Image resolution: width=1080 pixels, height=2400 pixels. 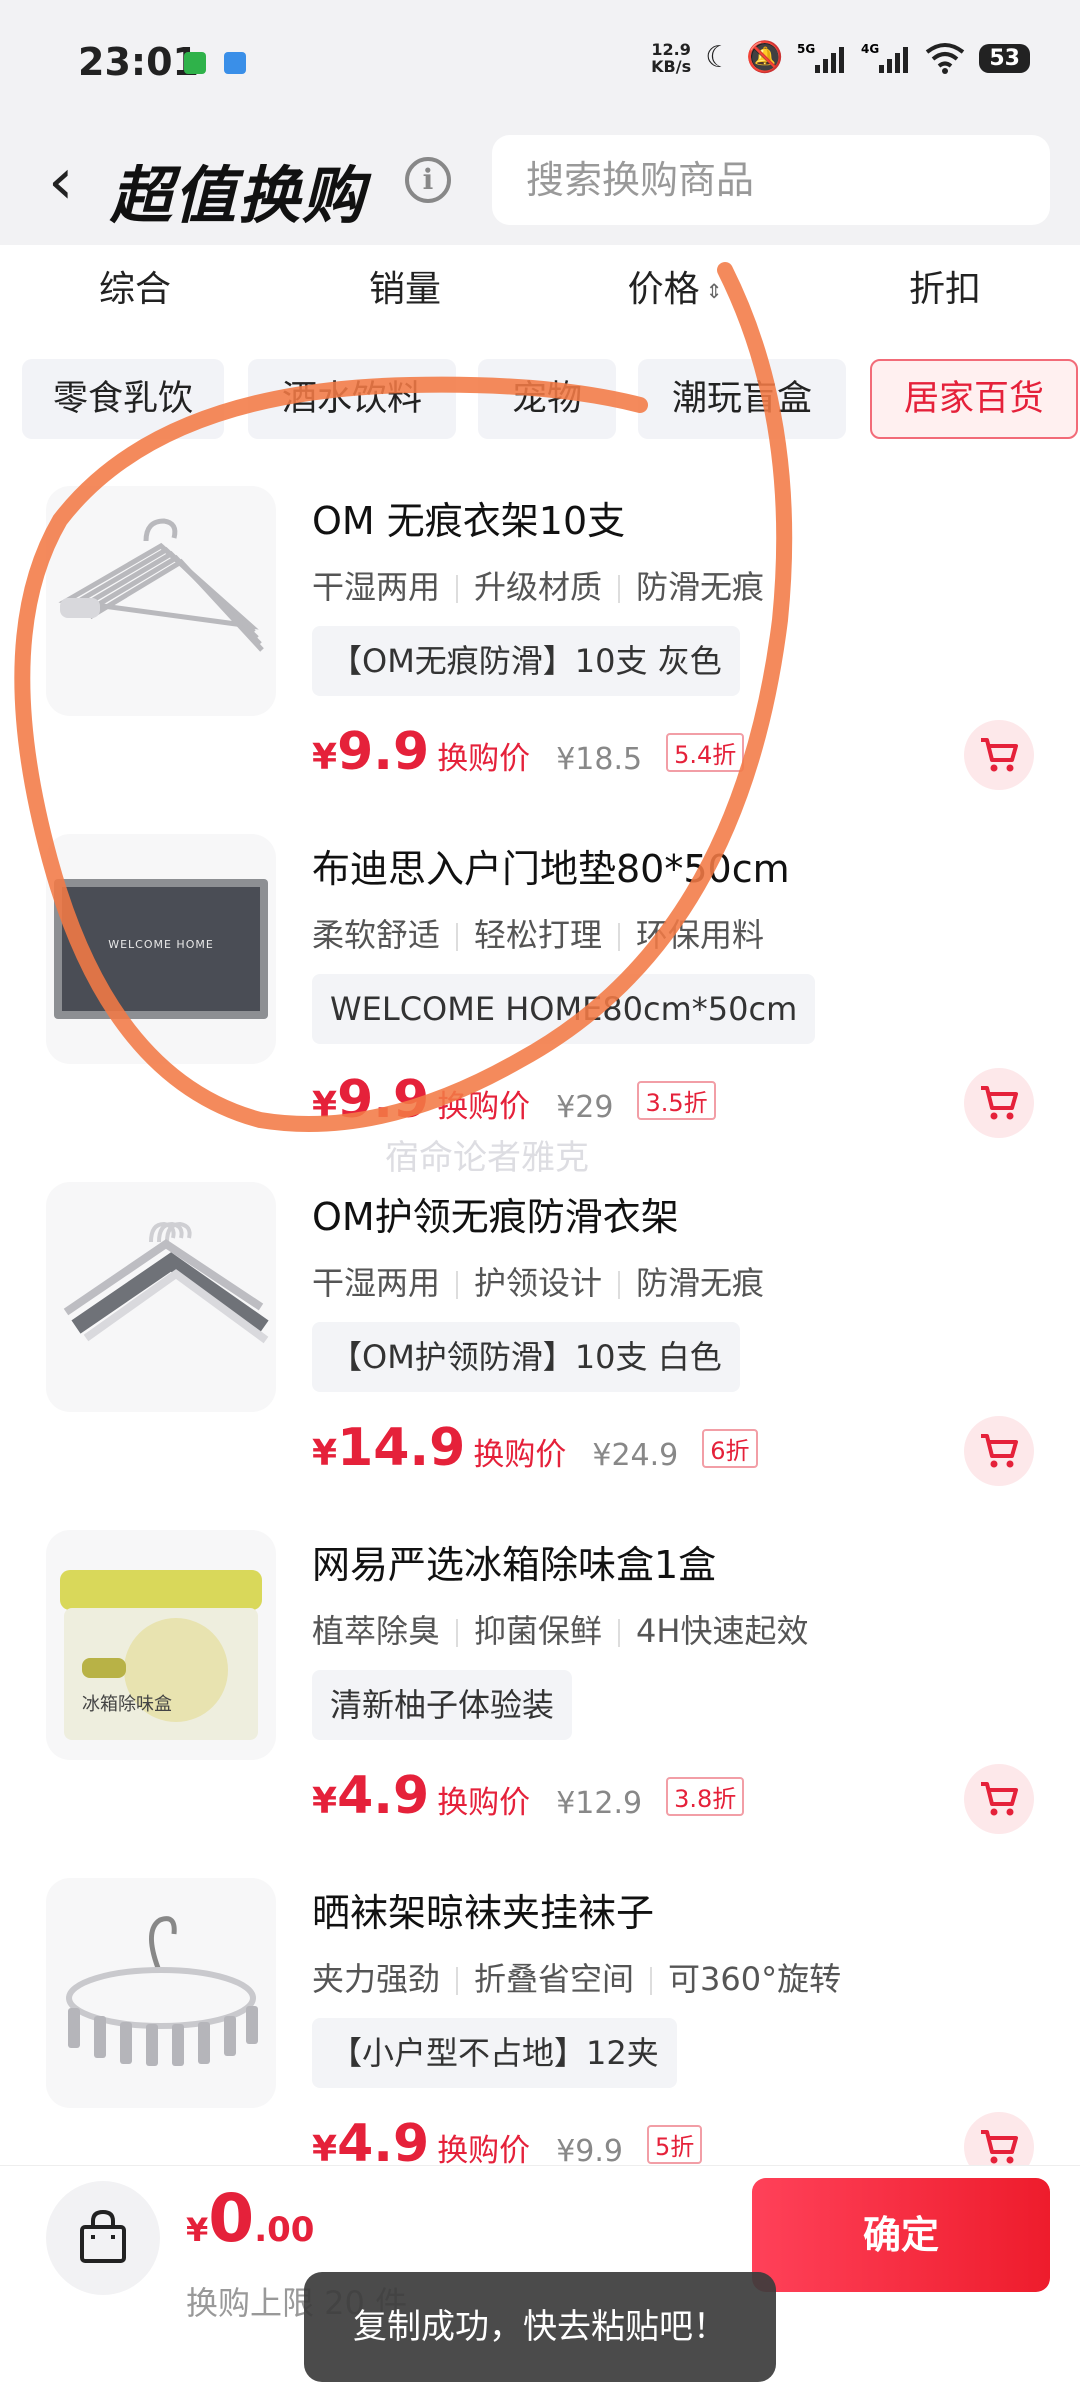 I want to click on product-tags: 夹力强劲 折叠省空间 可360°旋转, so click(x=577, y=1979).